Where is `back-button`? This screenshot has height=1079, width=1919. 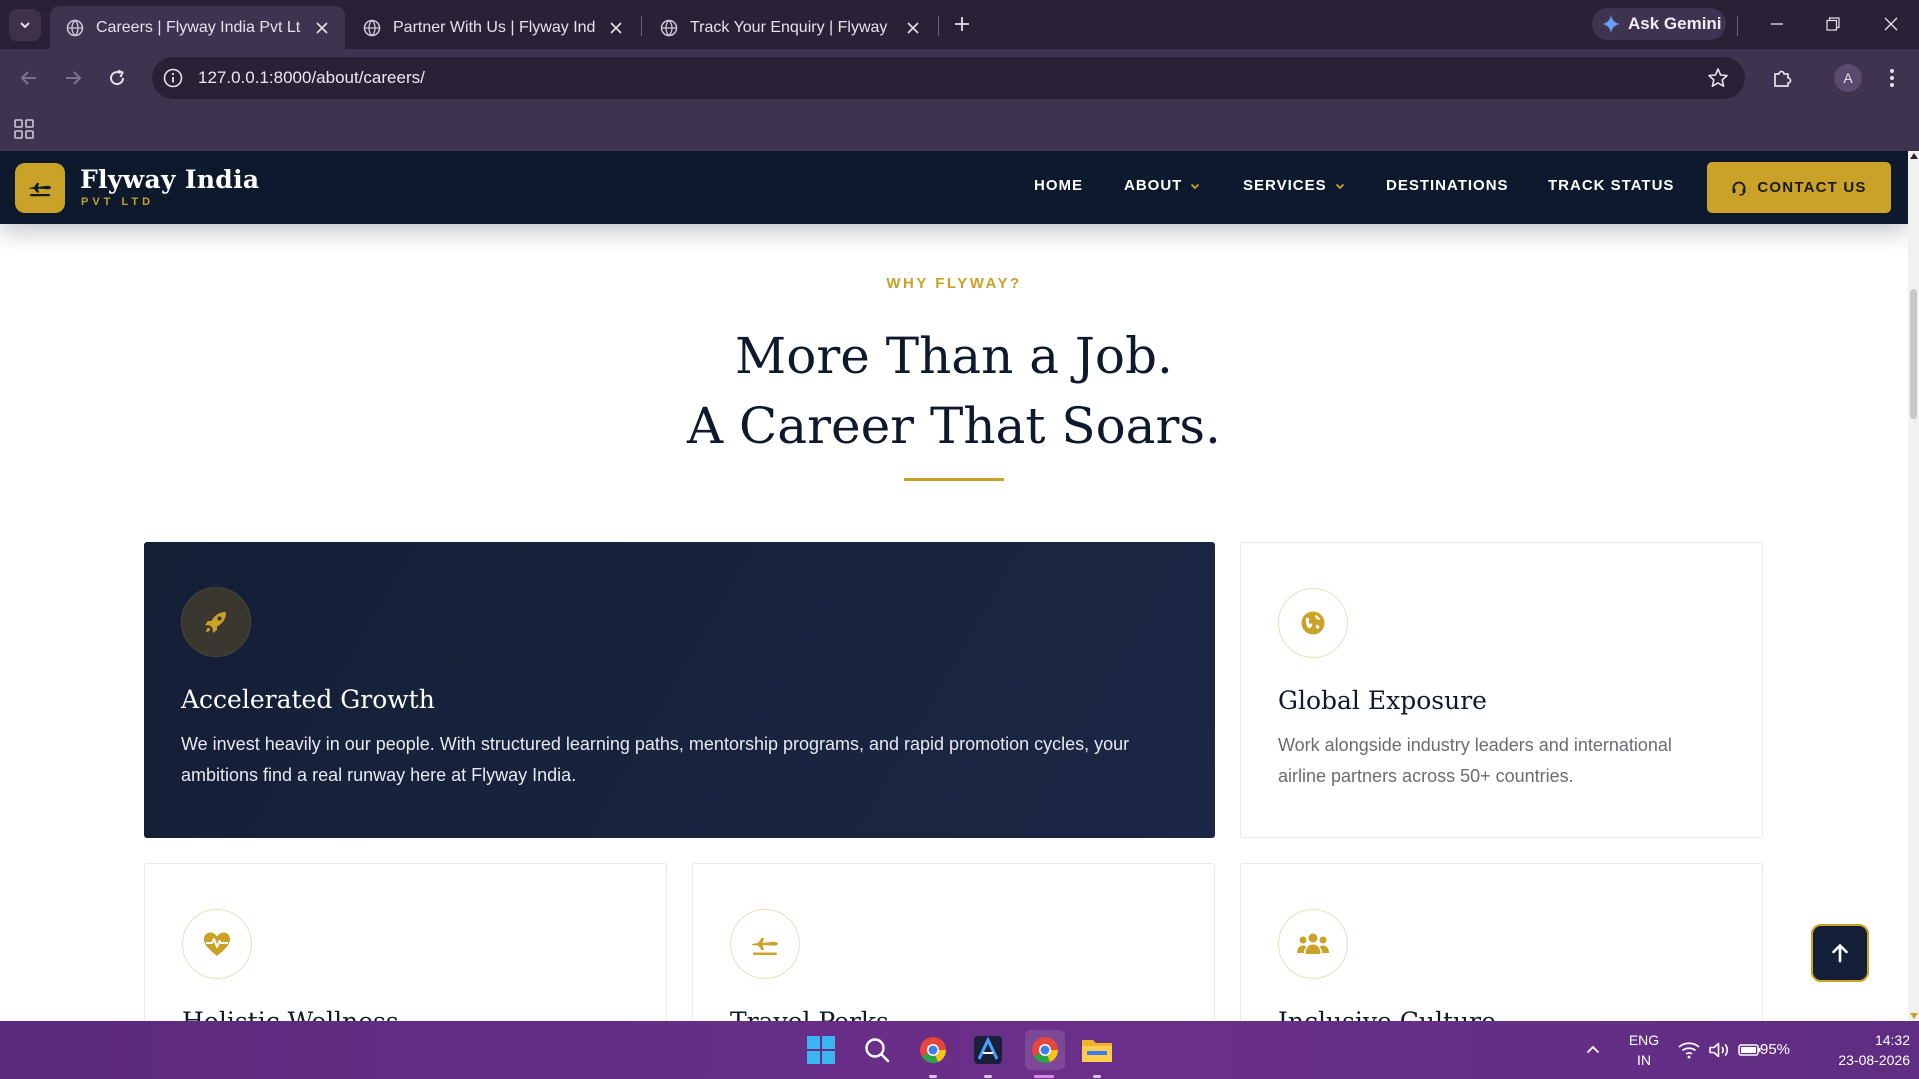 back-button is located at coordinates (29, 78).